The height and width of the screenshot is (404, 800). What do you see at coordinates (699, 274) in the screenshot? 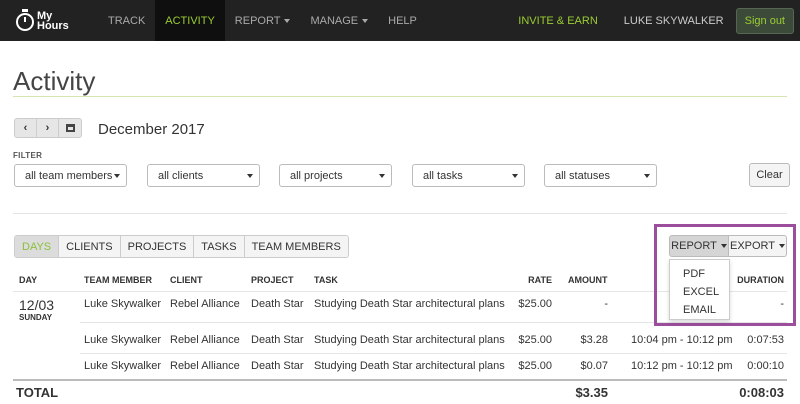
I see `menu-item-pdf: PDF` at bounding box center [699, 274].